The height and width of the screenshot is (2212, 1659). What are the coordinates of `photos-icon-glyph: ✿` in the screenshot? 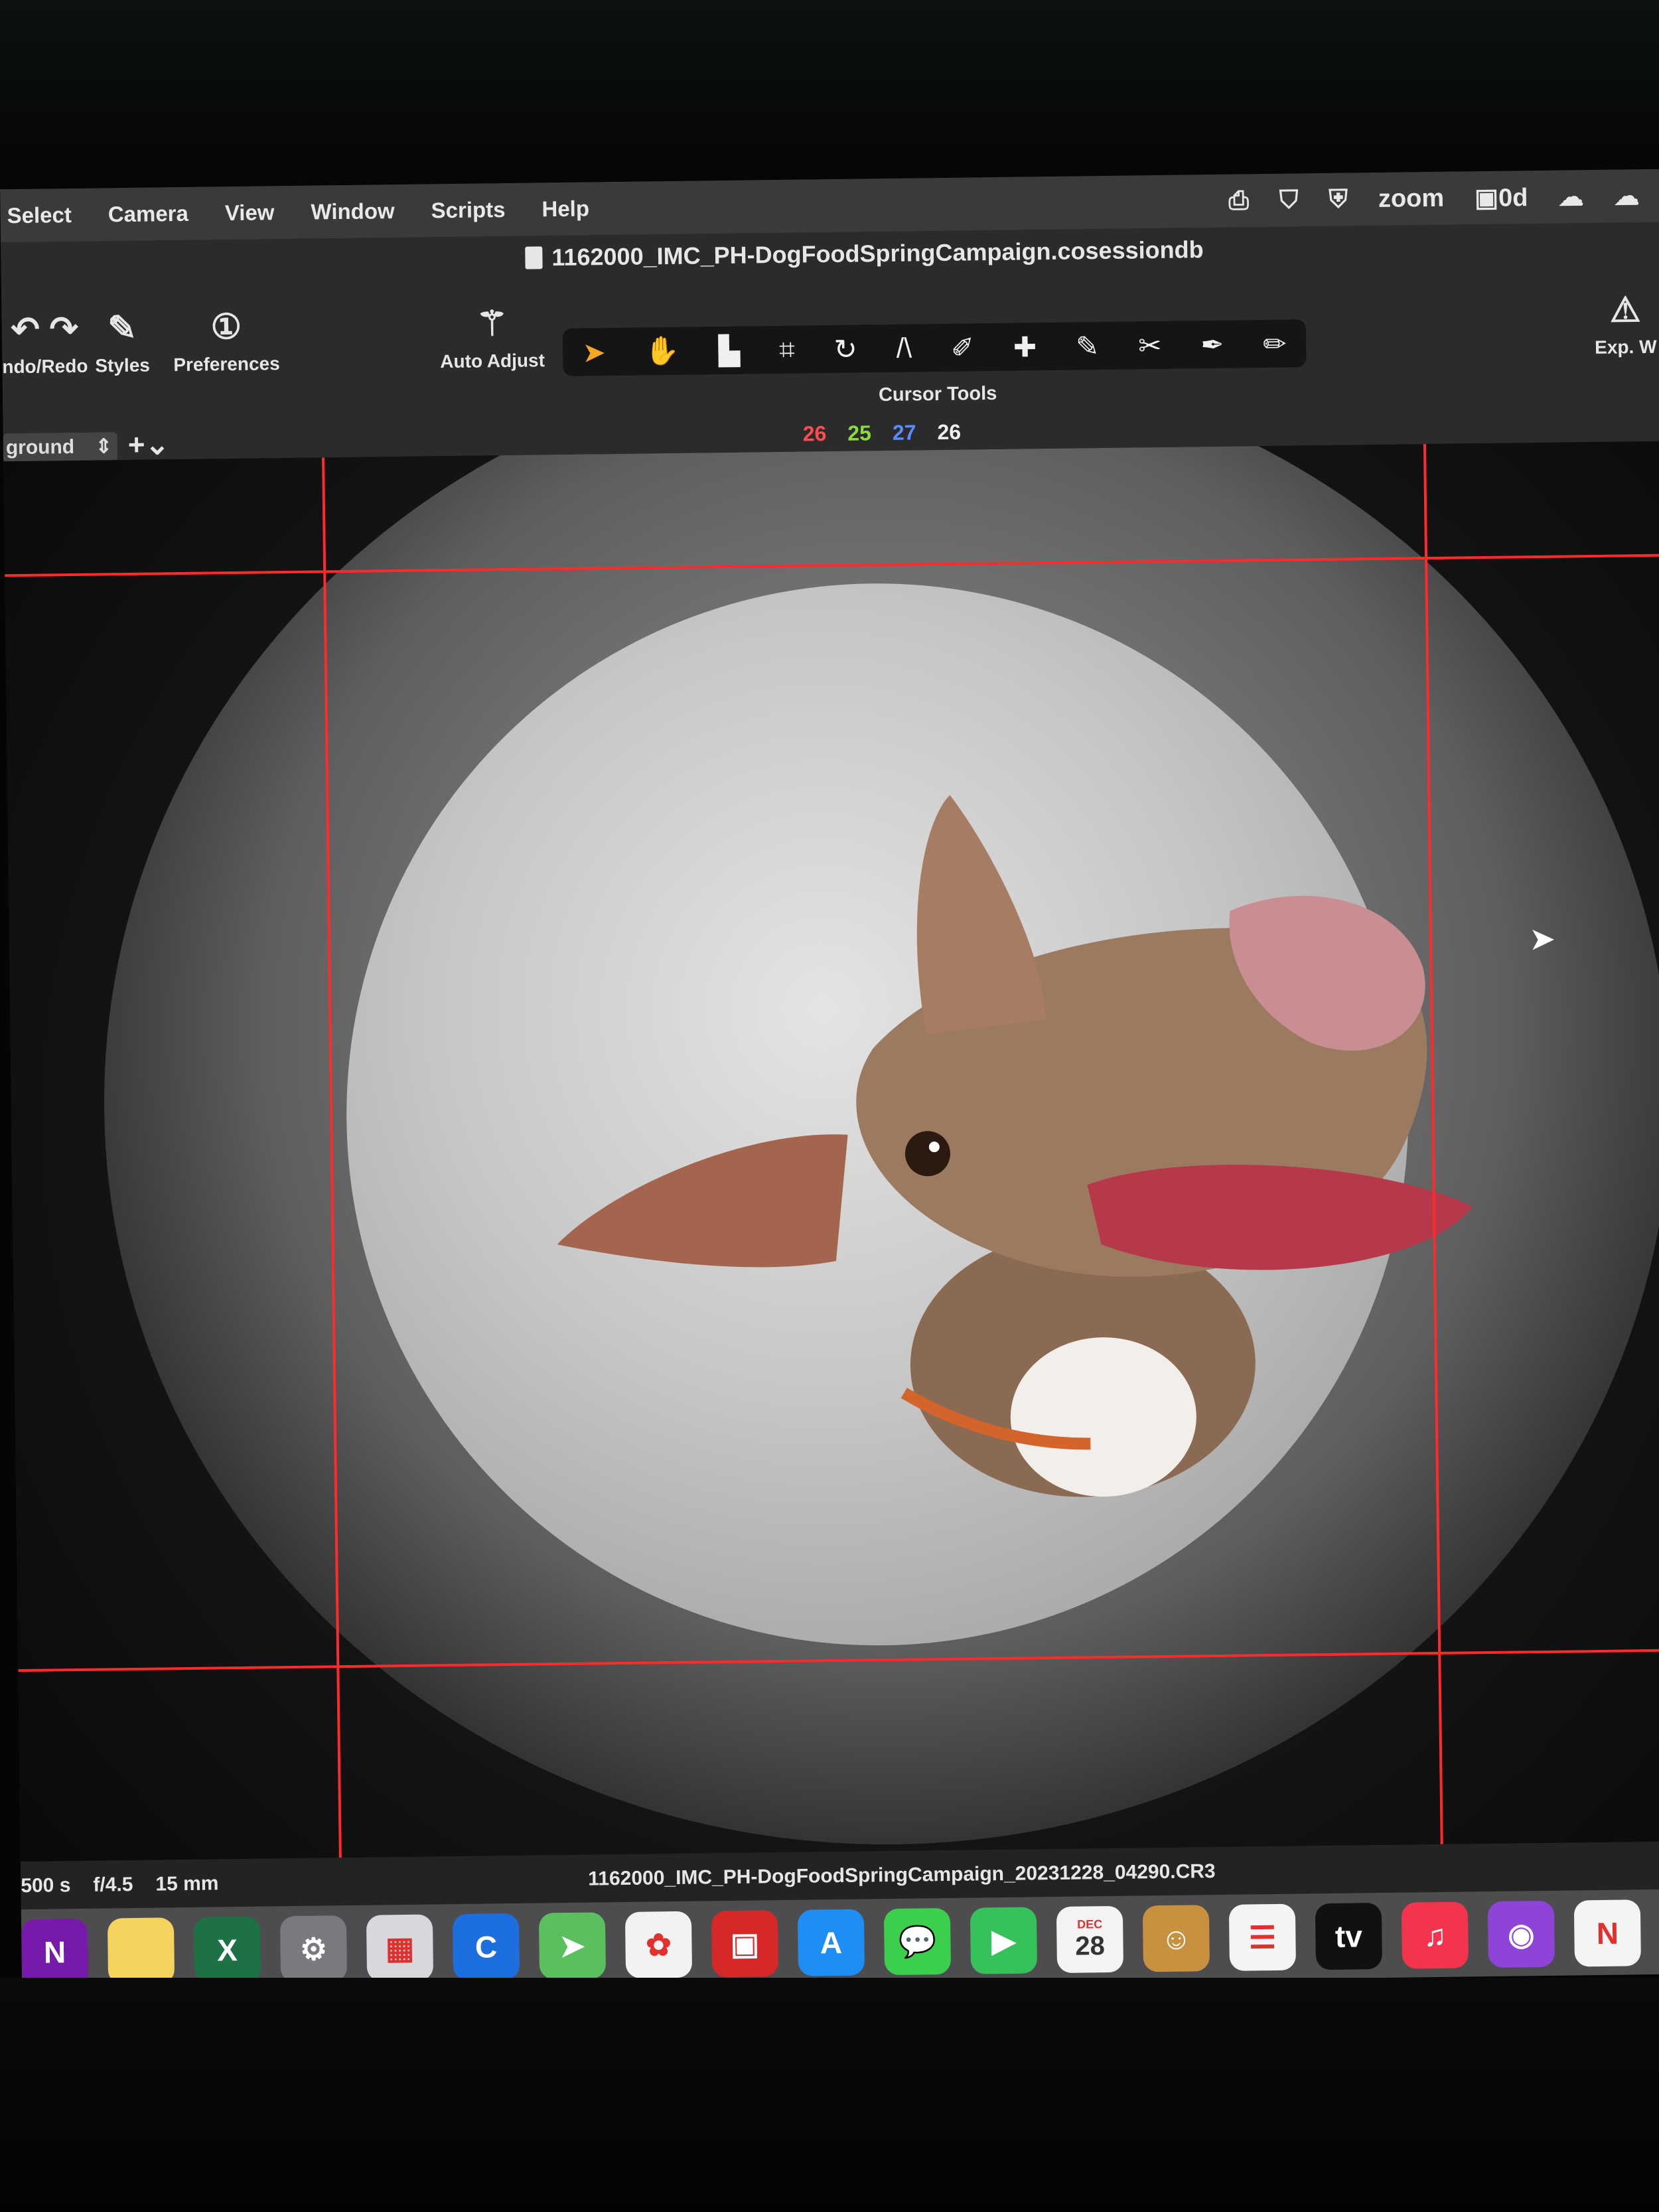 It's located at (658, 1945).